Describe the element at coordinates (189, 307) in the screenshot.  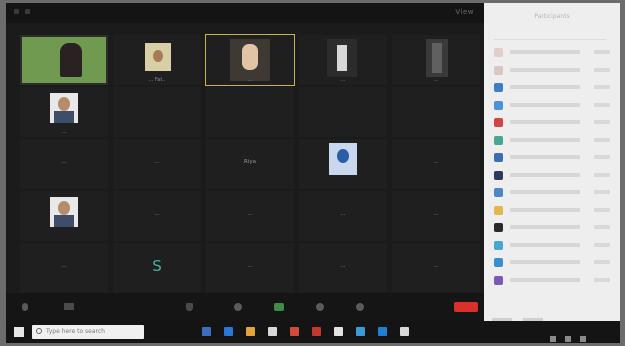
I see `security-icon` at that location.